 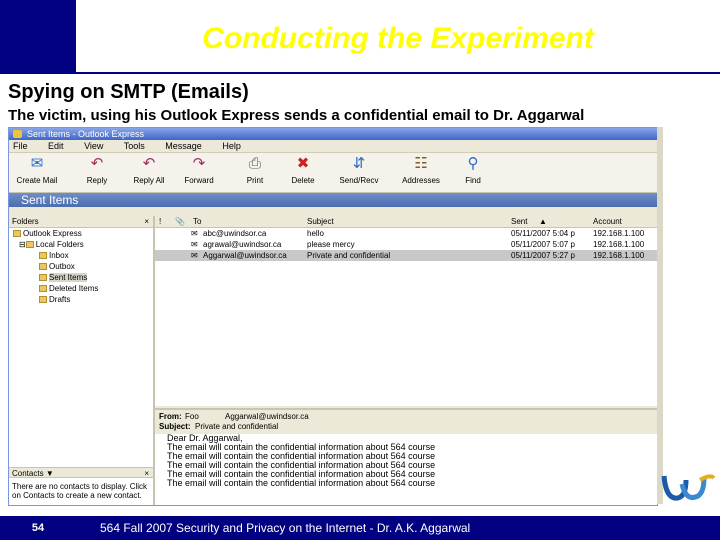 What do you see at coordinates (81, 233) in the screenshot?
I see `folder-outlook-express: Outlook Express` at bounding box center [81, 233].